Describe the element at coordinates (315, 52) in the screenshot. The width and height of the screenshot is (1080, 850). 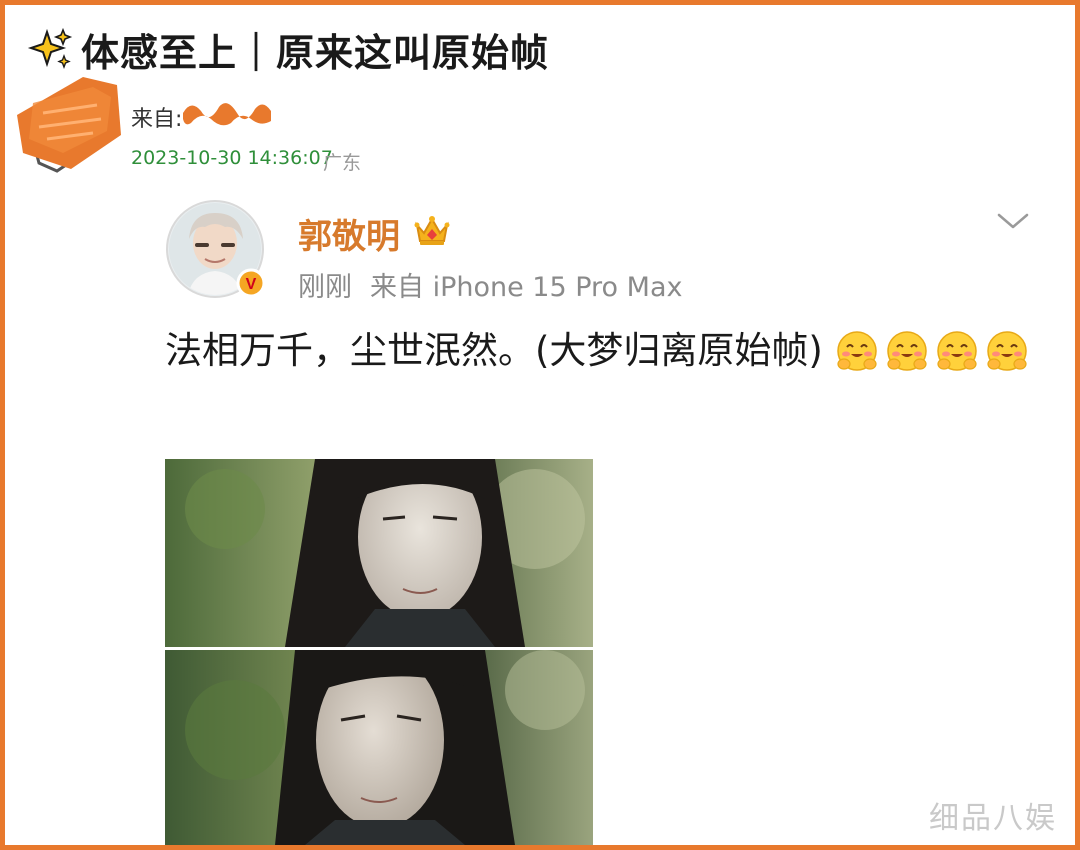
I see `page-title: 体感至上｜原来这叫原始帧` at that location.